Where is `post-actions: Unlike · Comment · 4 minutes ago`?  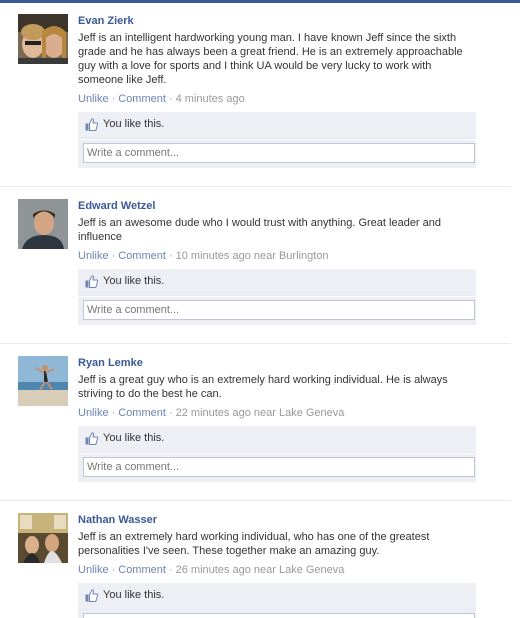
post-actions: Unlike · Comment · 4 minutes ago is located at coordinates (161, 99).